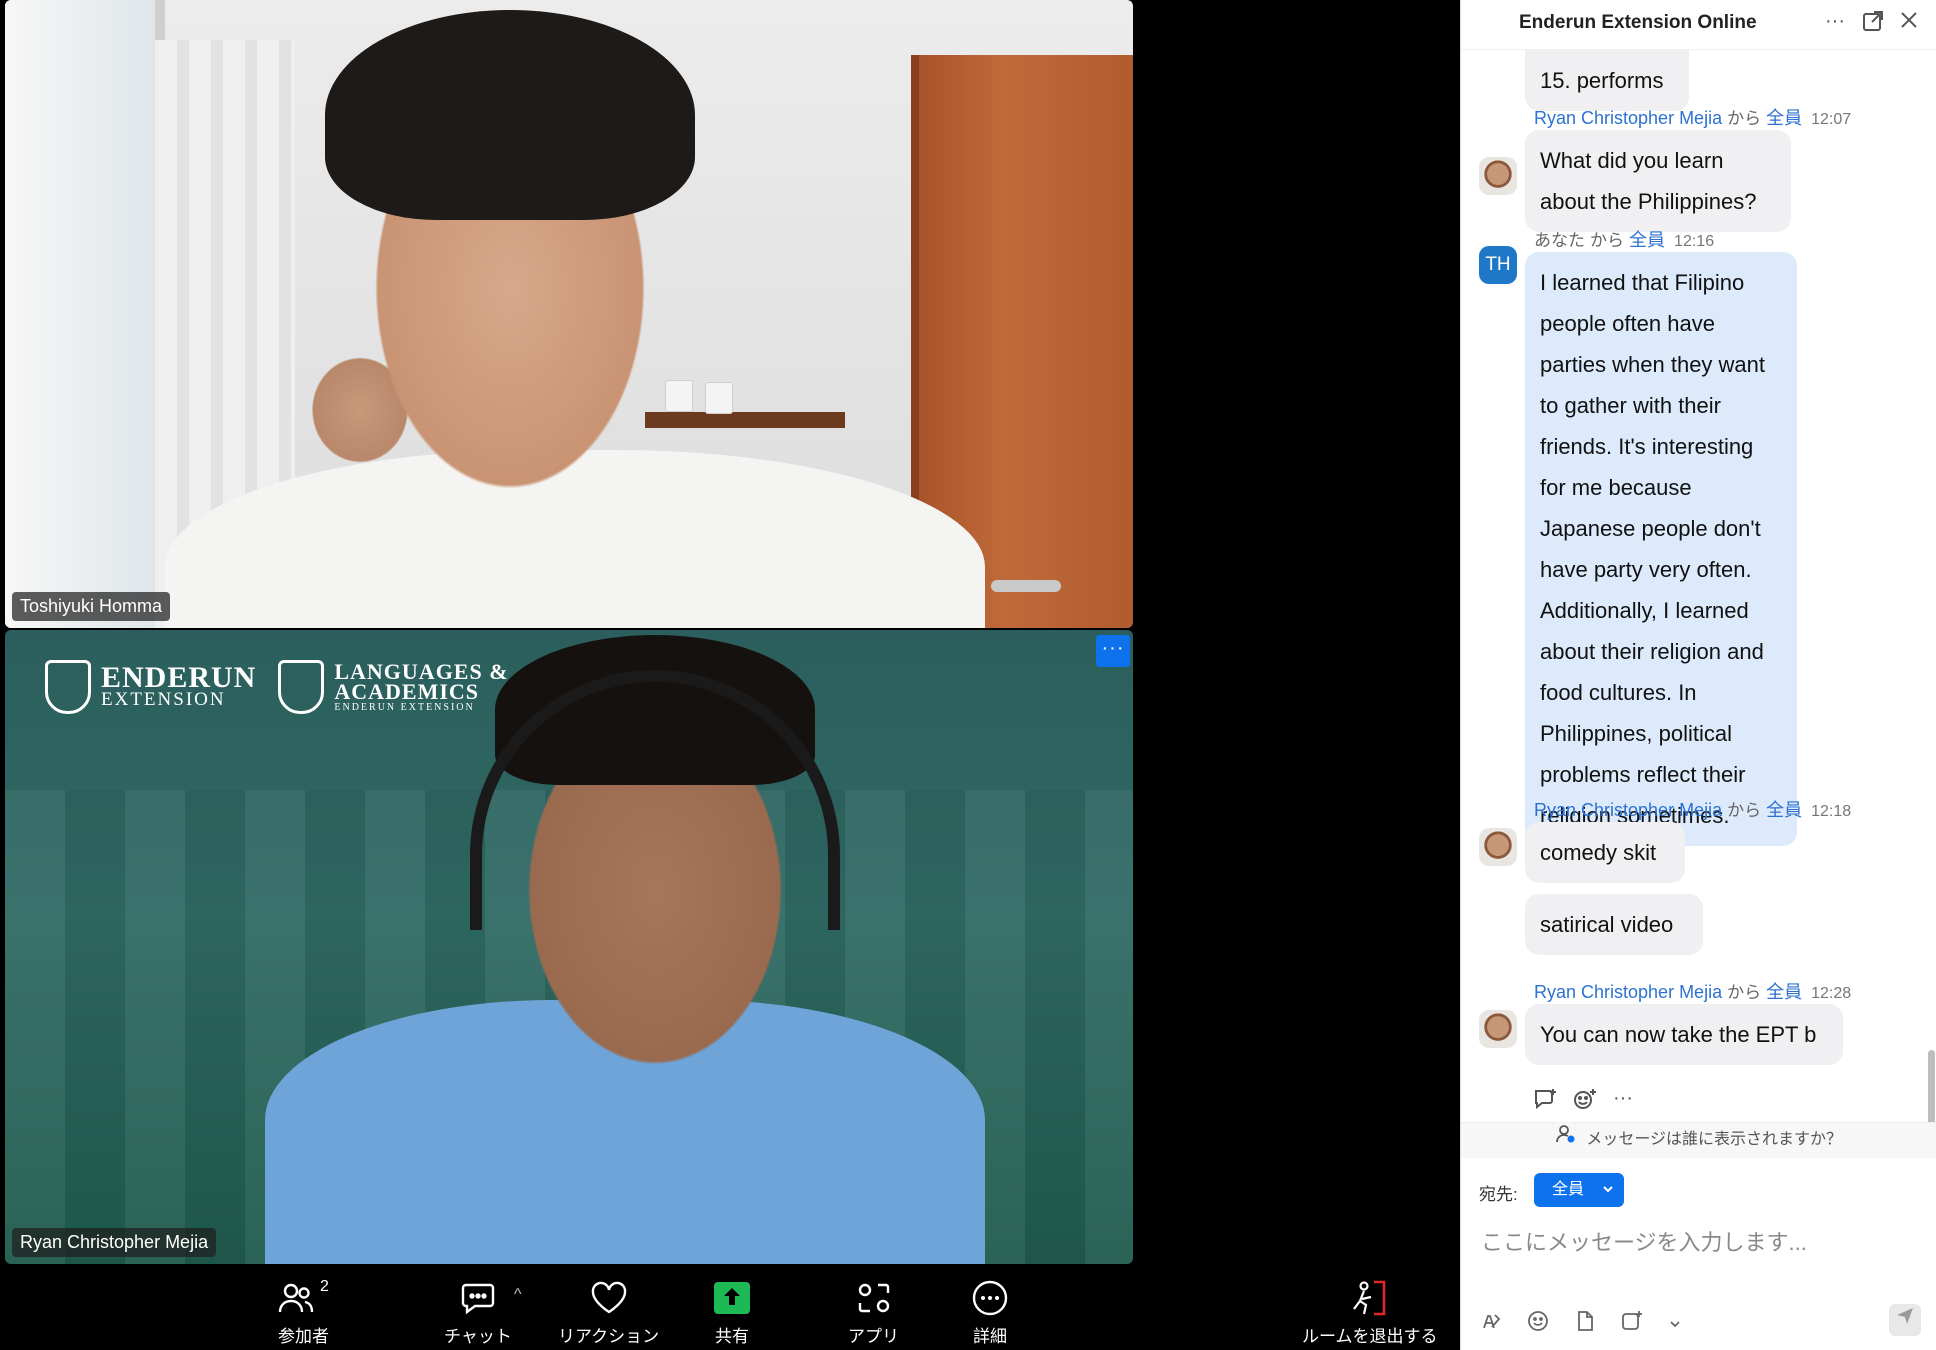 Image resolution: width=1936 pixels, height=1350 pixels. Describe the element at coordinates (1694, 241) in the screenshot. I see `message-time: 12:16` at that location.